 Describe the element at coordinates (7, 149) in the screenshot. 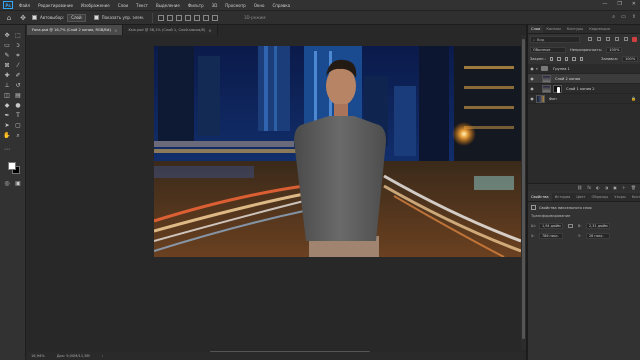

I see `more-tools-icon: ⋯` at that location.